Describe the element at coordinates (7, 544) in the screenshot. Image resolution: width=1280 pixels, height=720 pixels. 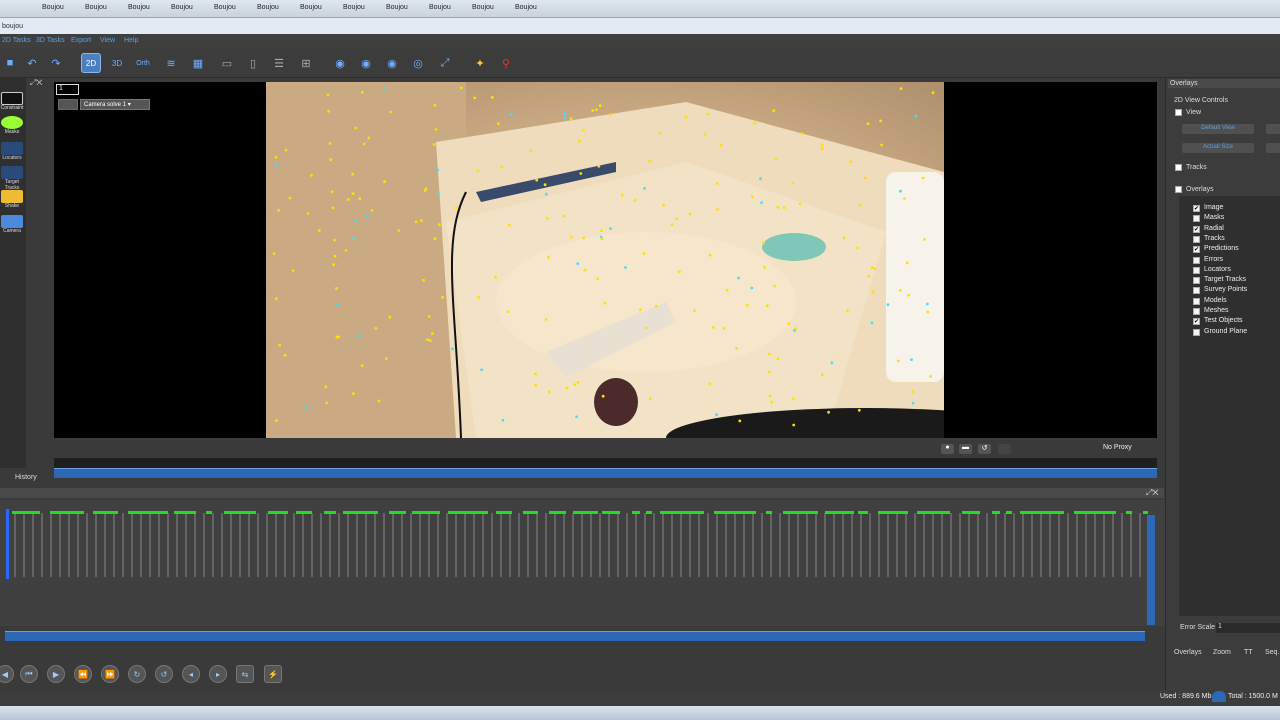
I see `current-frame-cursor` at that location.